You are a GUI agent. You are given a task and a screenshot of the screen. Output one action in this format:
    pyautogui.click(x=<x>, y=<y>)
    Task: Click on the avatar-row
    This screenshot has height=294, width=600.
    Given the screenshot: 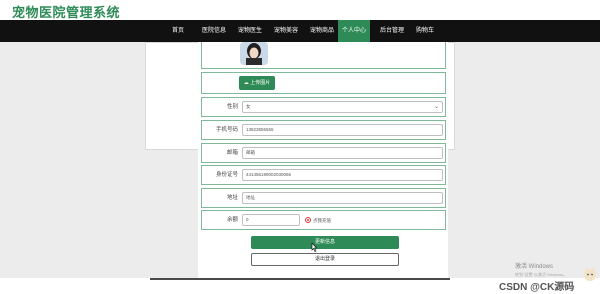 What is the action you would take?
    pyautogui.click(x=323, y=55)
    